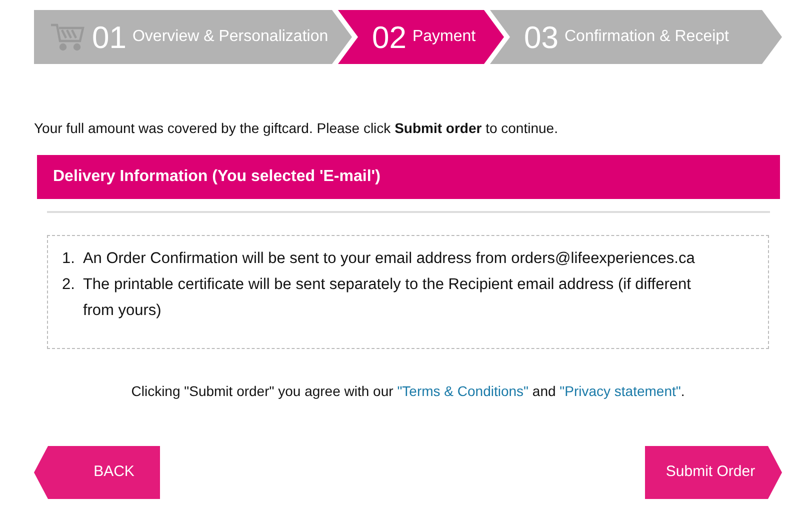  What do you see at coordinates (620, 391) in the screenshot?
I see `privacy-link: "Privacy statement"` at bounding box center [620, 391].